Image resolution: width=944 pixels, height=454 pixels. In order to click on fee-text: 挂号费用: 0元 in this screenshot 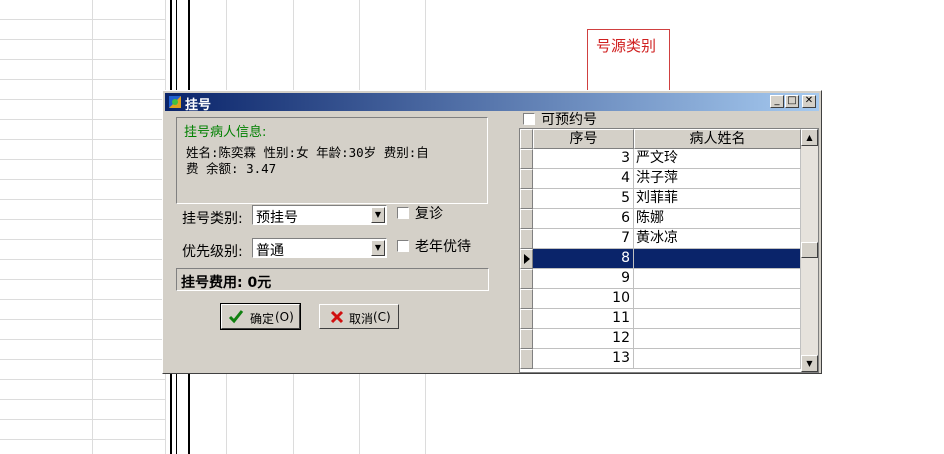, I will do `click(226, 283)`.